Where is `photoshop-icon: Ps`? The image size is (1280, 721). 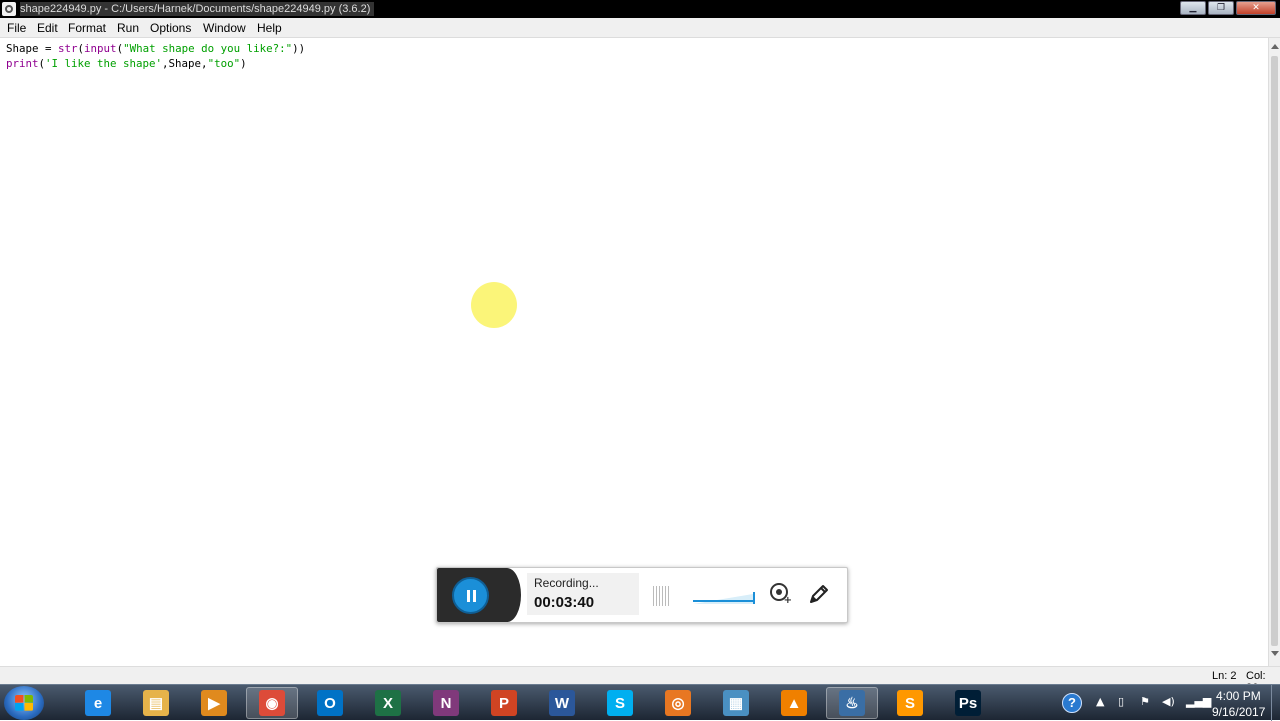 photoshop-icon: Ps is located at coordinates (968, 703).